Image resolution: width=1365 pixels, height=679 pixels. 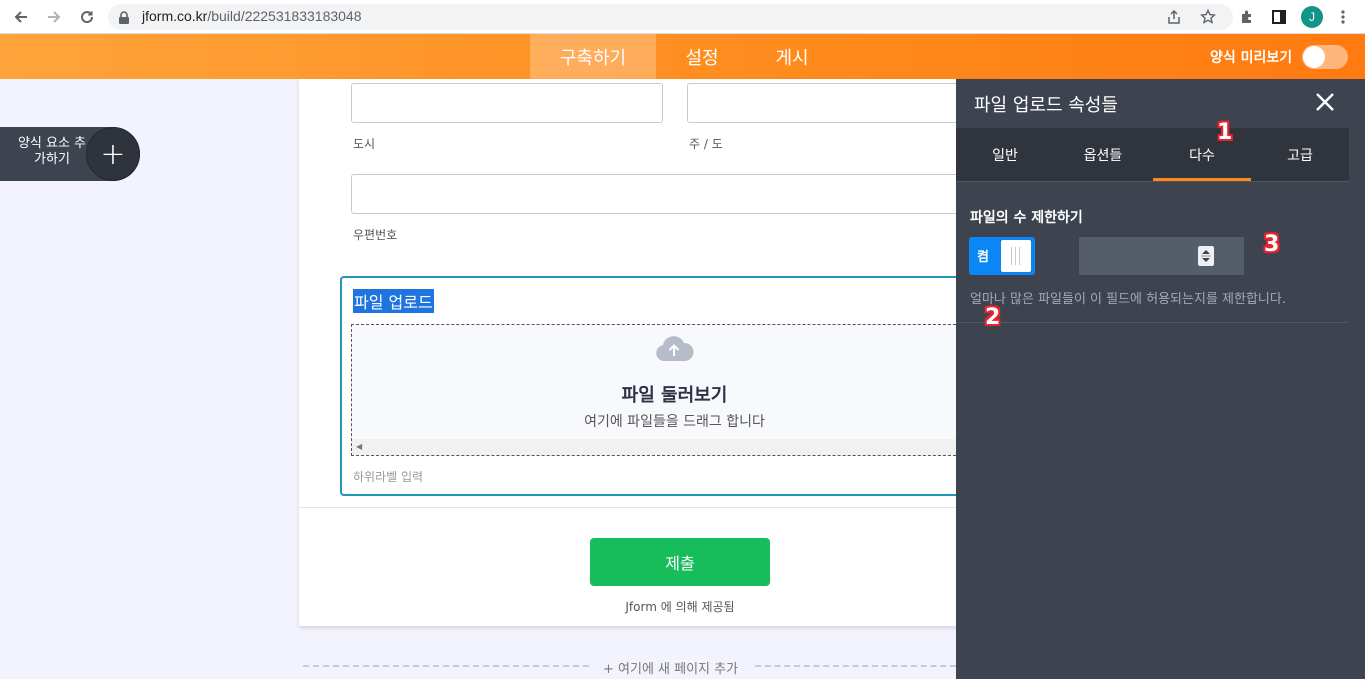 I want to click on form-preview-label: 양식 미리보기, so click(x=1251, y=58).